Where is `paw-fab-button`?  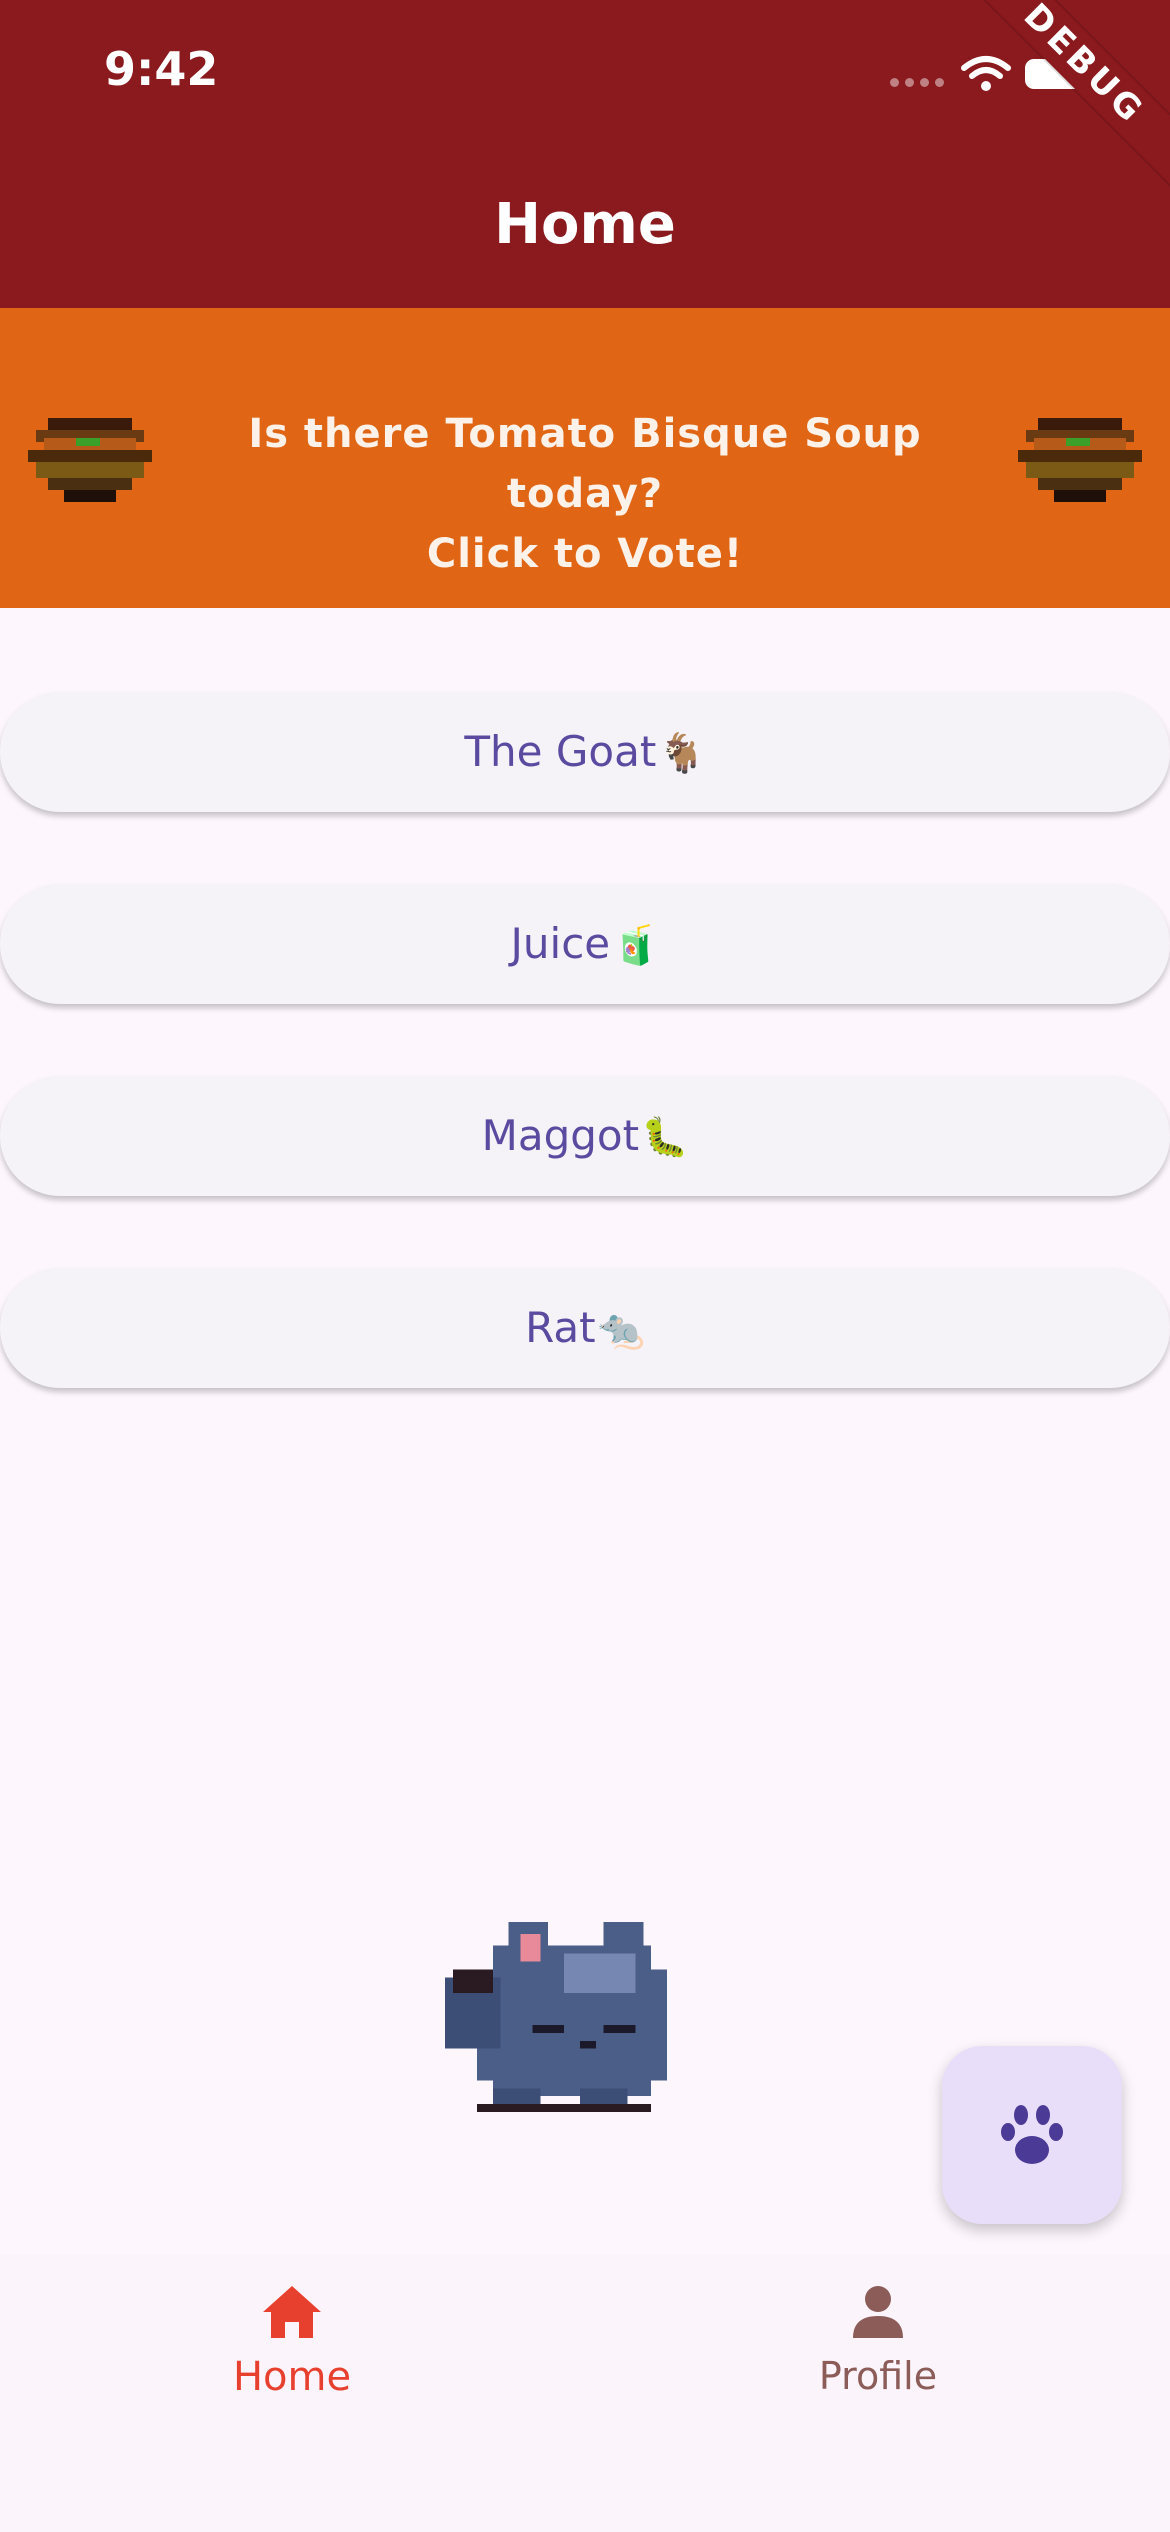 paw-fab-button is located at coordinates (1032, 2135).